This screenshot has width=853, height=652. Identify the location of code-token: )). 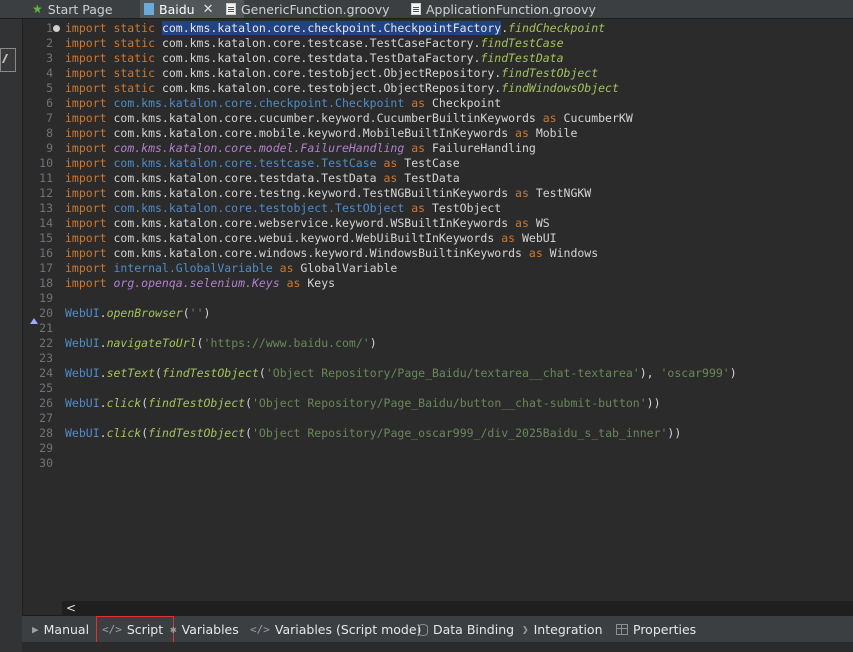
(674, 433).